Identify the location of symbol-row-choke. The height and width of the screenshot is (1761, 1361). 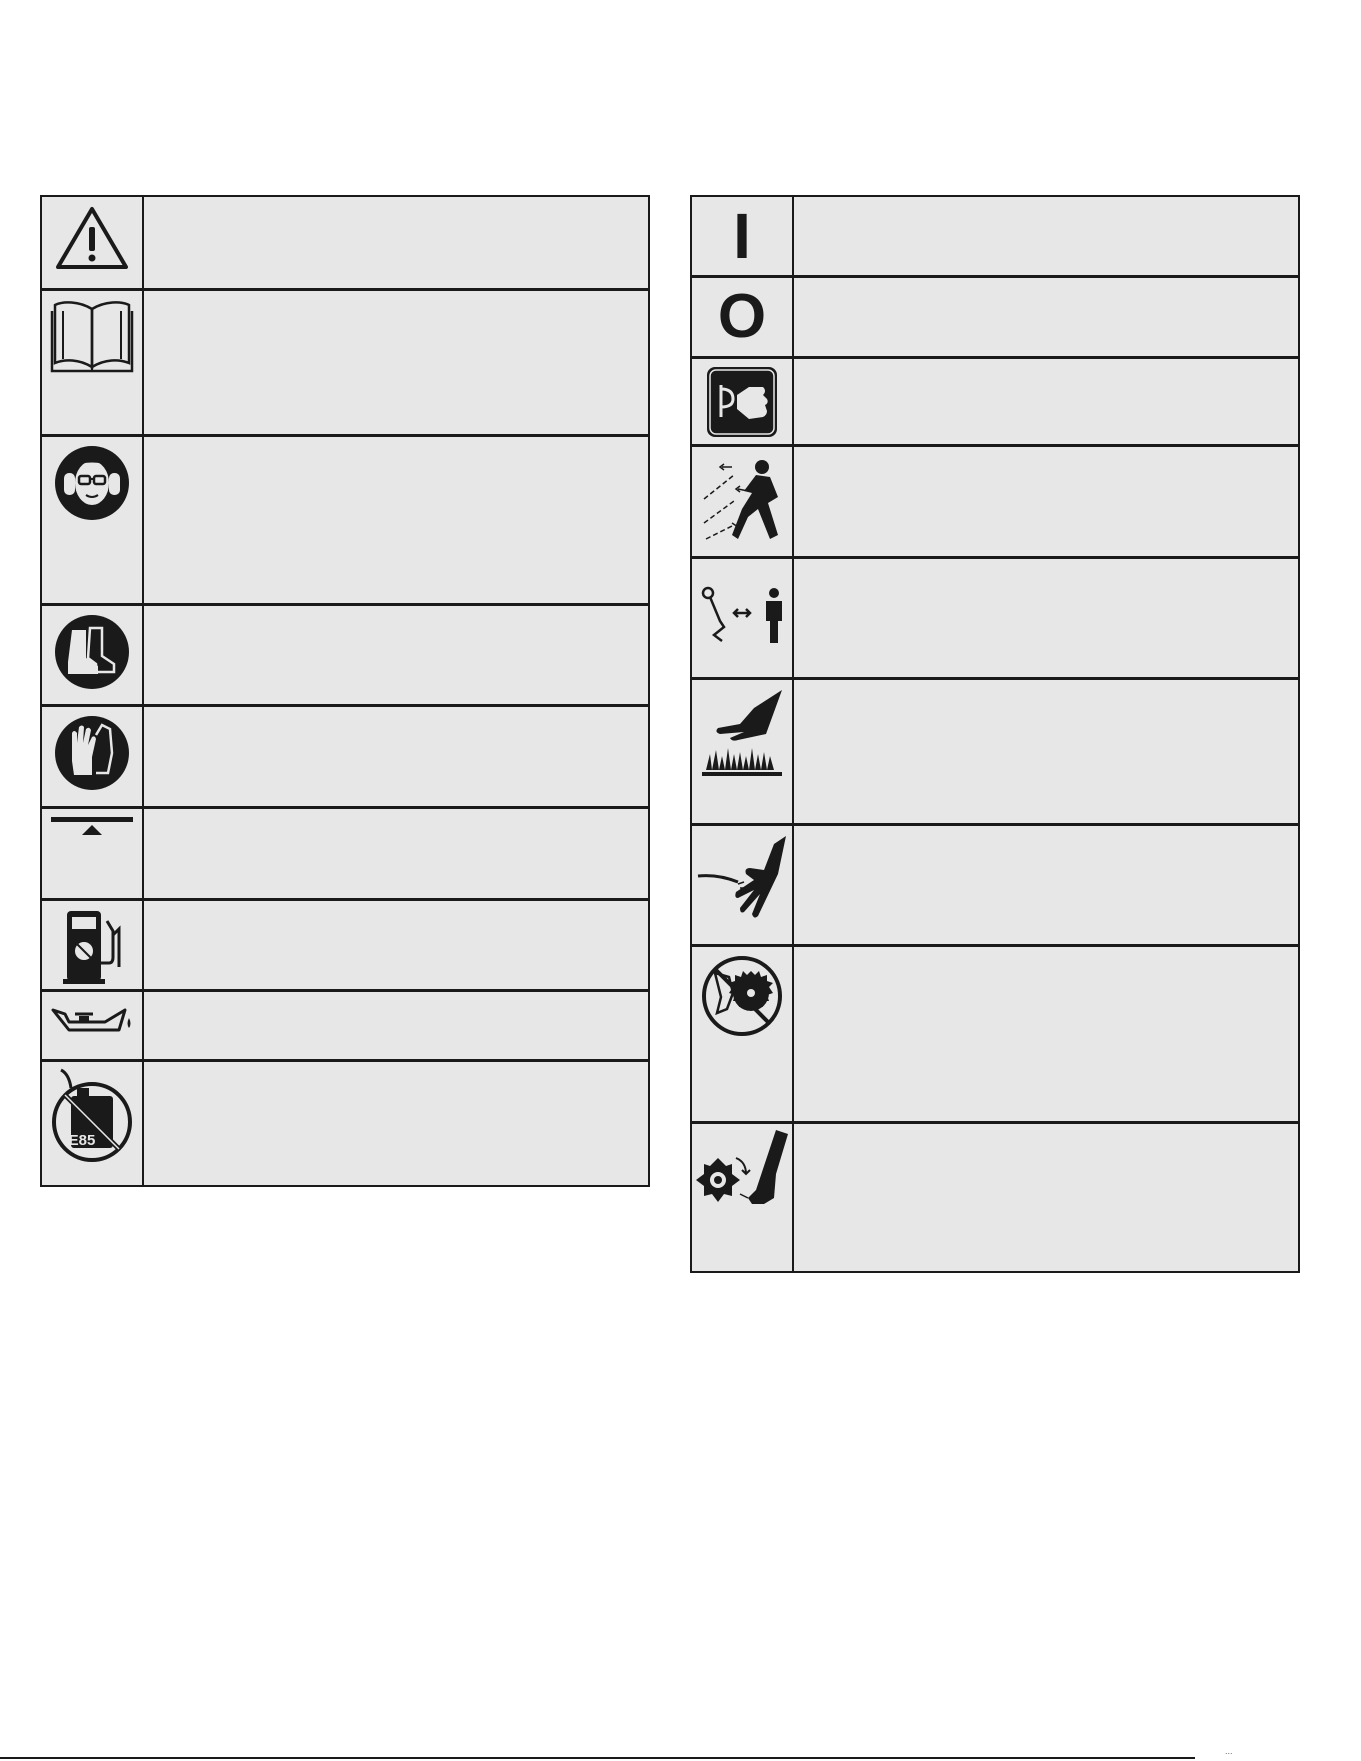
(345, 855).